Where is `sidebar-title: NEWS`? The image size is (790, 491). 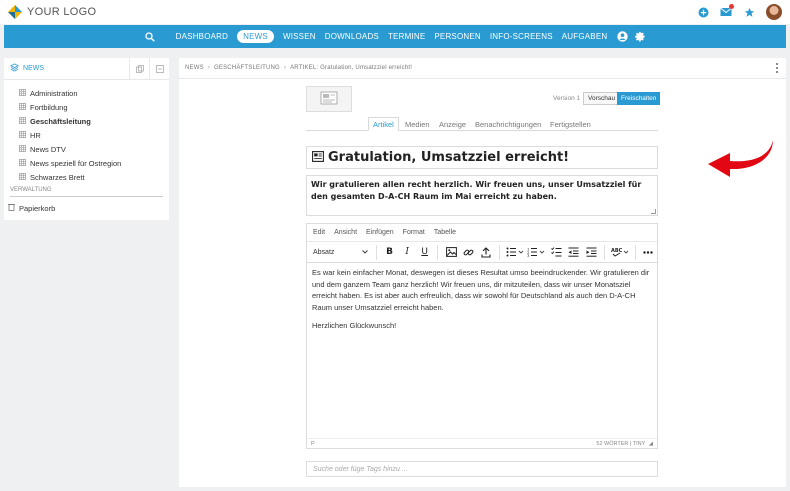
sidebar-title: NEWS is located at coordinates (33, 68).